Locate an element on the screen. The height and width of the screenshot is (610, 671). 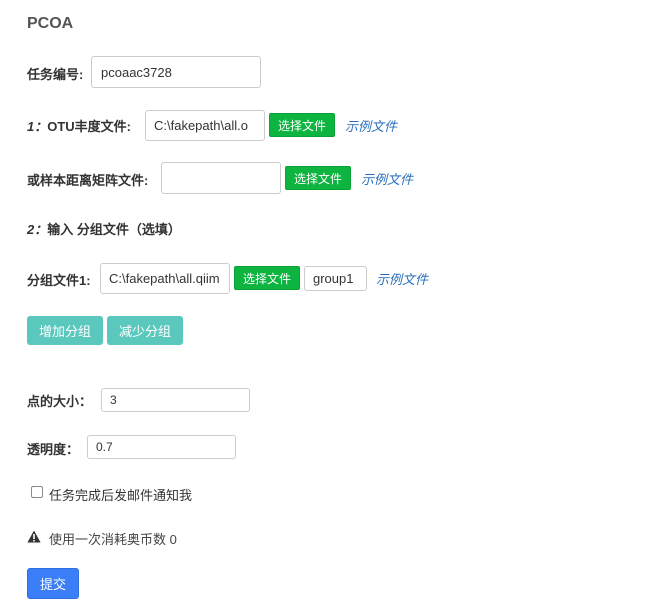
otu-choose-file-button: 选择文件 is located at coordinates (302, 125).